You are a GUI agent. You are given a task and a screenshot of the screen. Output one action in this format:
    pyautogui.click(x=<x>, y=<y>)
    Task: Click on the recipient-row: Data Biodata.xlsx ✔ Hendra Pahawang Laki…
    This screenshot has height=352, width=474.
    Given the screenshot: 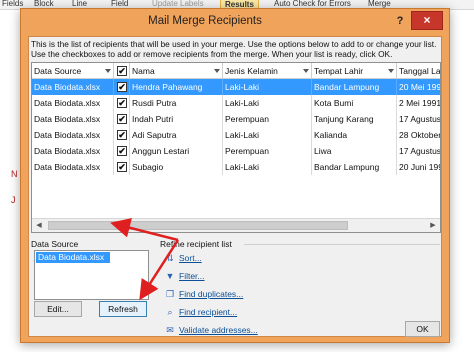 What is the action you would take?
    pyautogui.click(x=236, y=87)
    